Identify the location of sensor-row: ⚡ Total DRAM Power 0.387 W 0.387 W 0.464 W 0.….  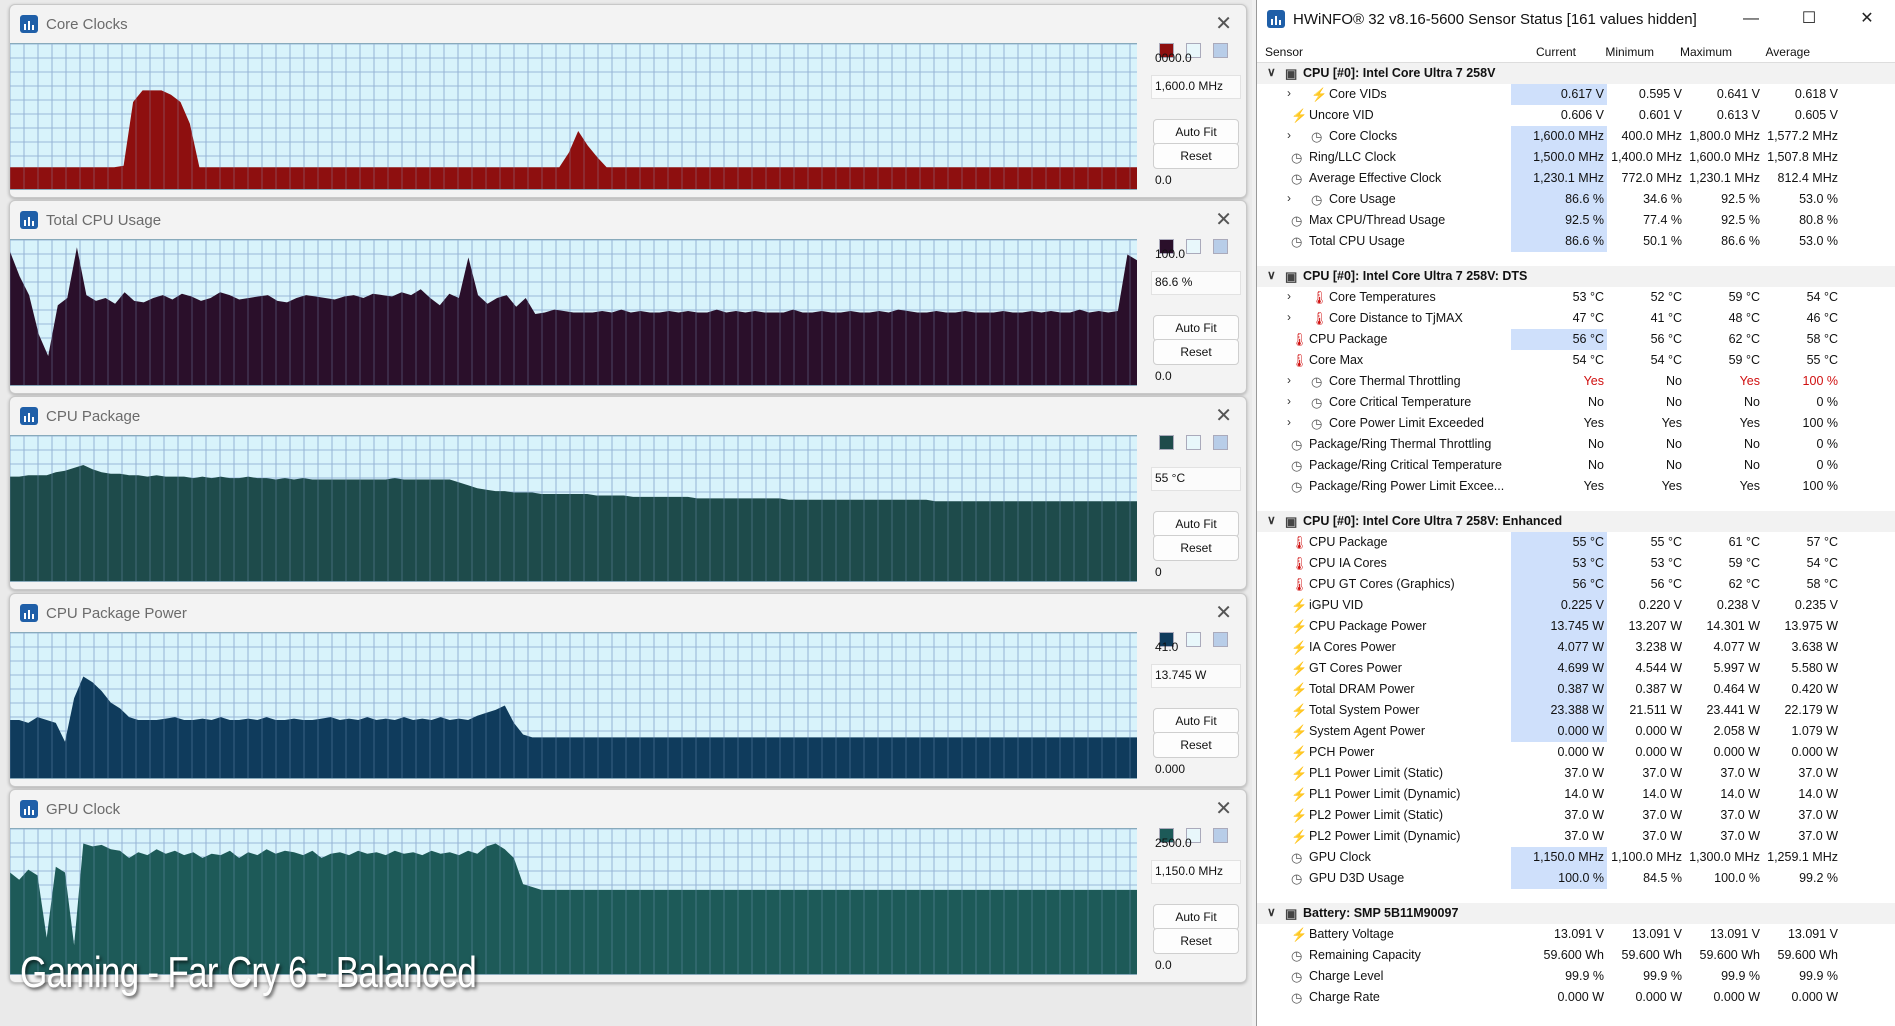
(1576, 689).